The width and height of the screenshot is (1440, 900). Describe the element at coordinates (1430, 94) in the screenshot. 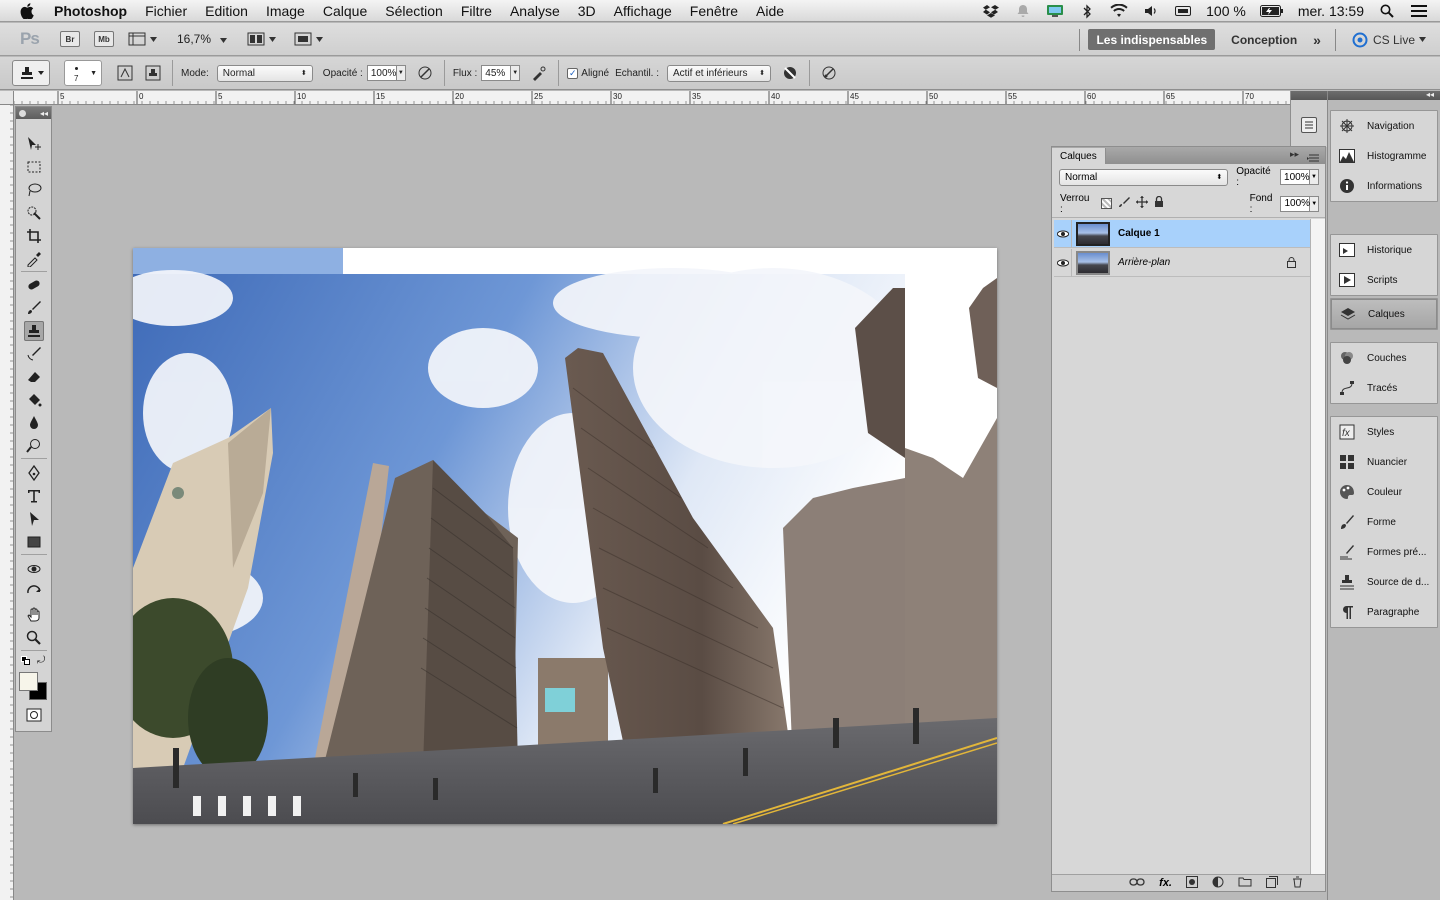

I see `collapse-dock-icon: ◂◂` at that location.